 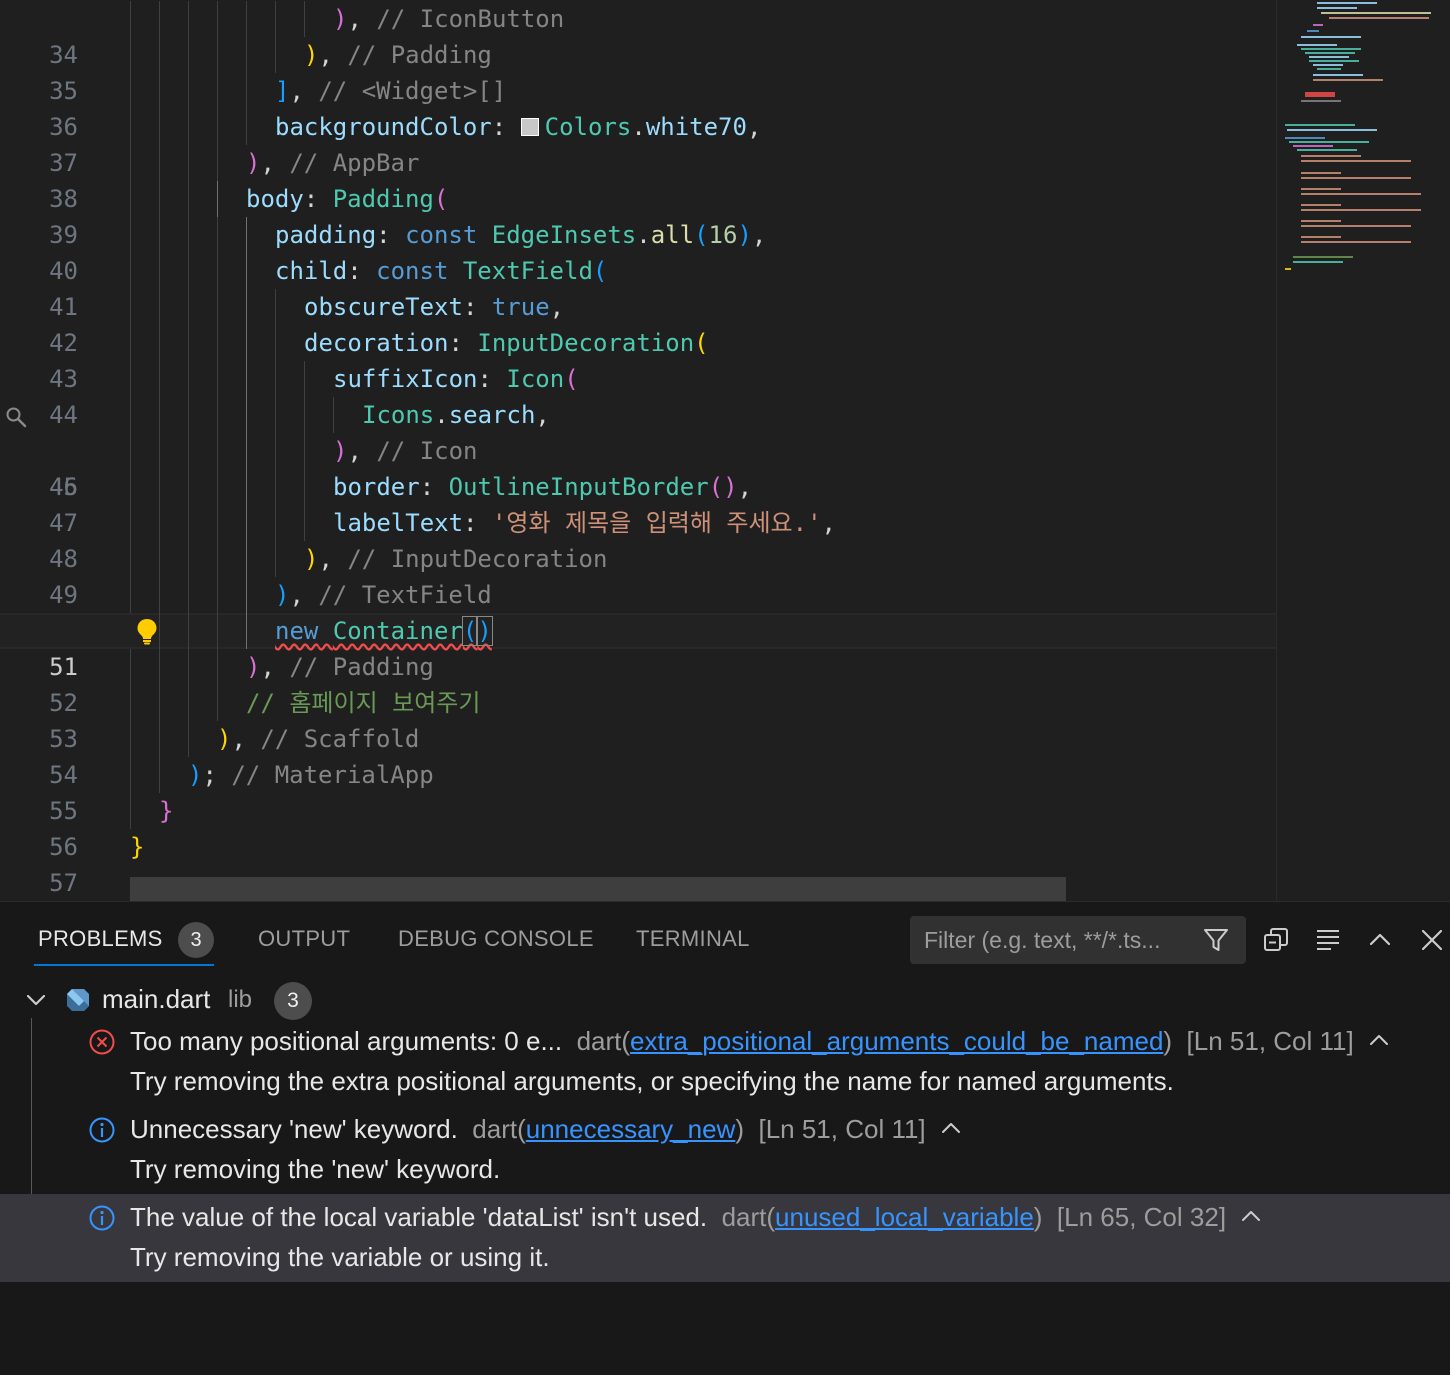 What do you see at coordinates (638, 143) in the screenshot?
I see `code-line: 37 backgroundColor: Colors.white70,` at bounding box center [638, 143].